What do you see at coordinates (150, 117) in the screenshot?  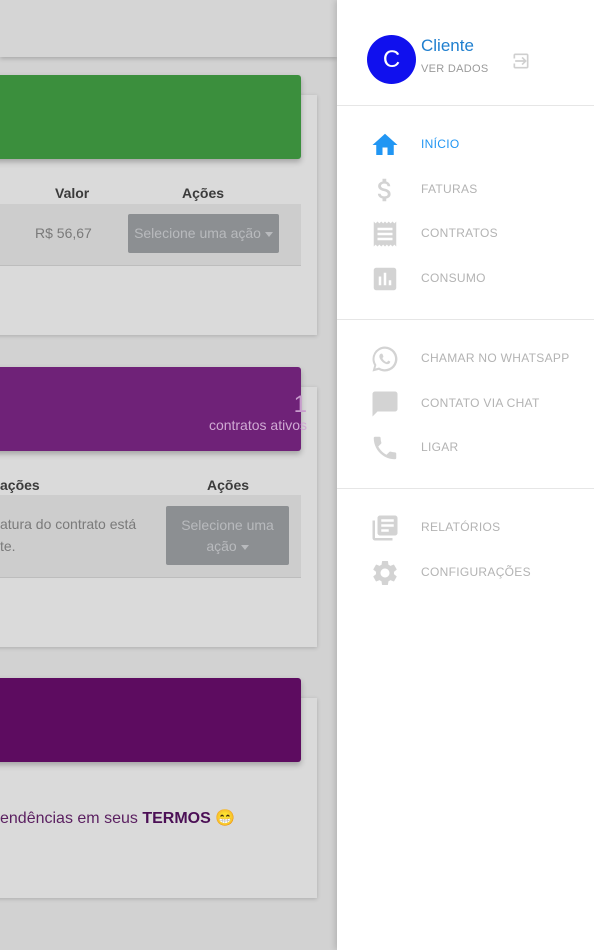 I see `invoices-banner` at bounding box center [150, 117].